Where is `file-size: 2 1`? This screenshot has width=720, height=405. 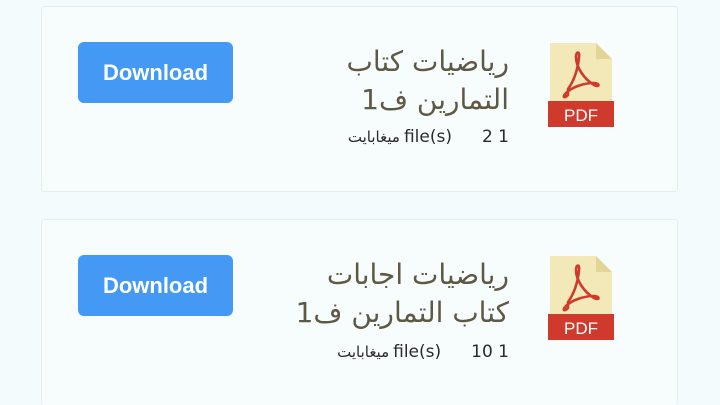
file-size: 2 1 is located at coordinates (495, 137).